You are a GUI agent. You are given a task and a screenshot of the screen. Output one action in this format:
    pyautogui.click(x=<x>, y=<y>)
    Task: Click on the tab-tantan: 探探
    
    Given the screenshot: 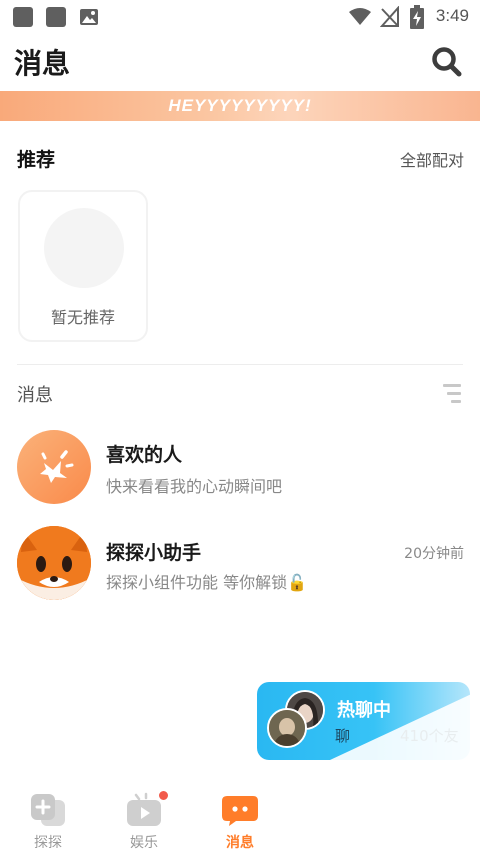 What is the action you would take?
    pyautogui.click(x=48, y=820)
    